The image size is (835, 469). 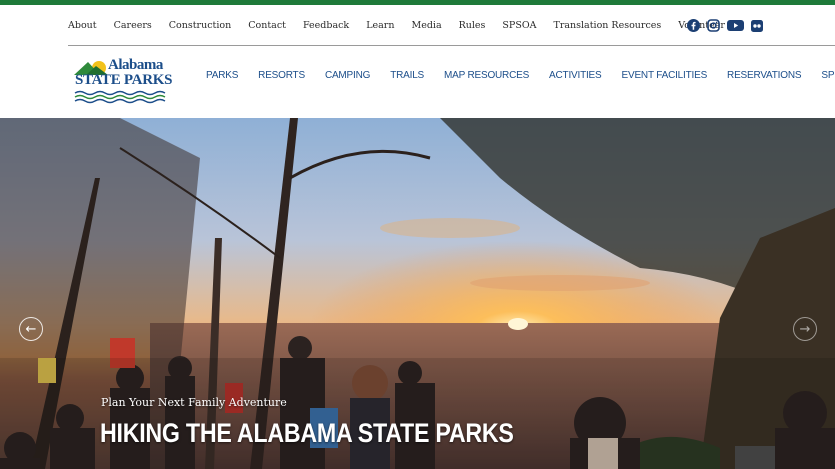 What do you see at coordinates (665, 75) in the screenshot?
I see `nav-item-event-facilities: EVENT FACILITIES` at bounding box center [665, 75].